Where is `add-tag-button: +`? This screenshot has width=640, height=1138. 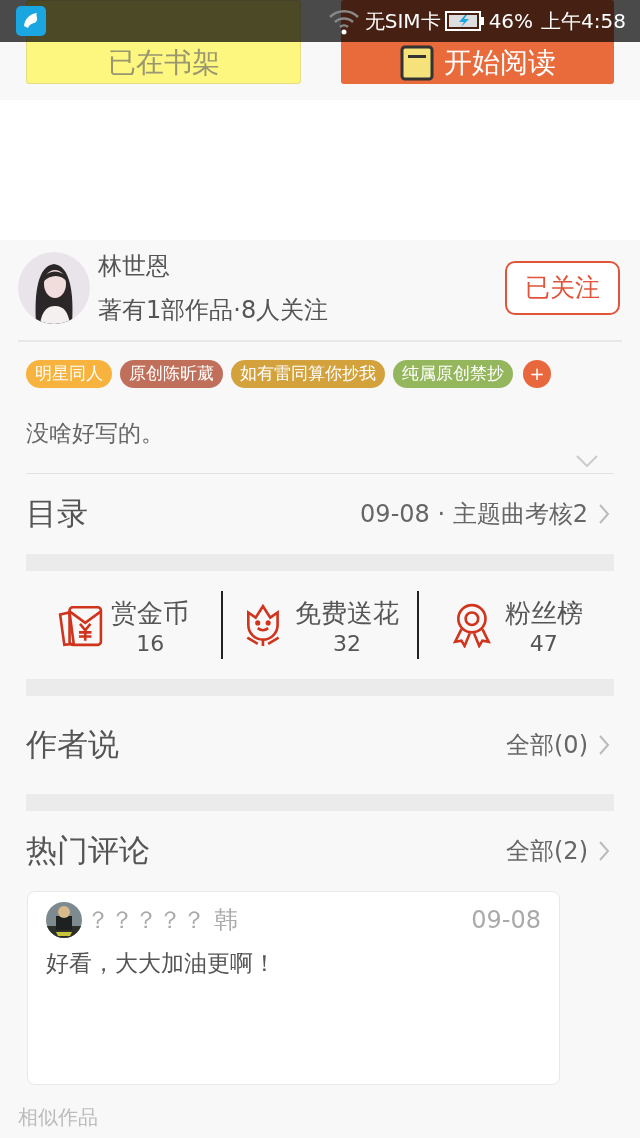 add-tag-button: + is located at coordinates (537, 374).